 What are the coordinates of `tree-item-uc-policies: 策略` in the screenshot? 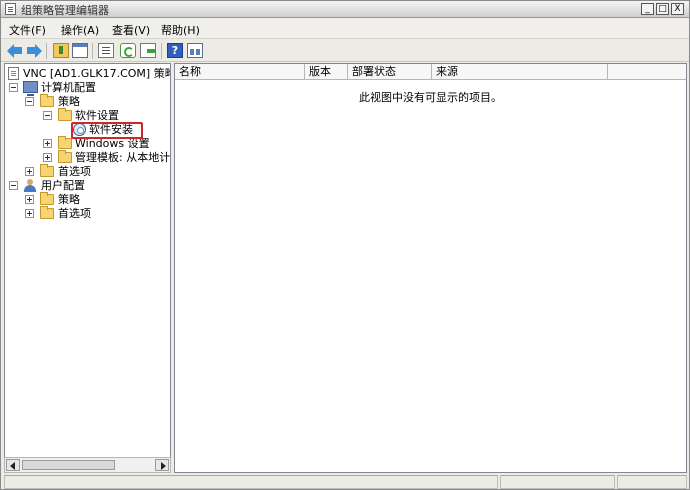 It's located at (87, 199).